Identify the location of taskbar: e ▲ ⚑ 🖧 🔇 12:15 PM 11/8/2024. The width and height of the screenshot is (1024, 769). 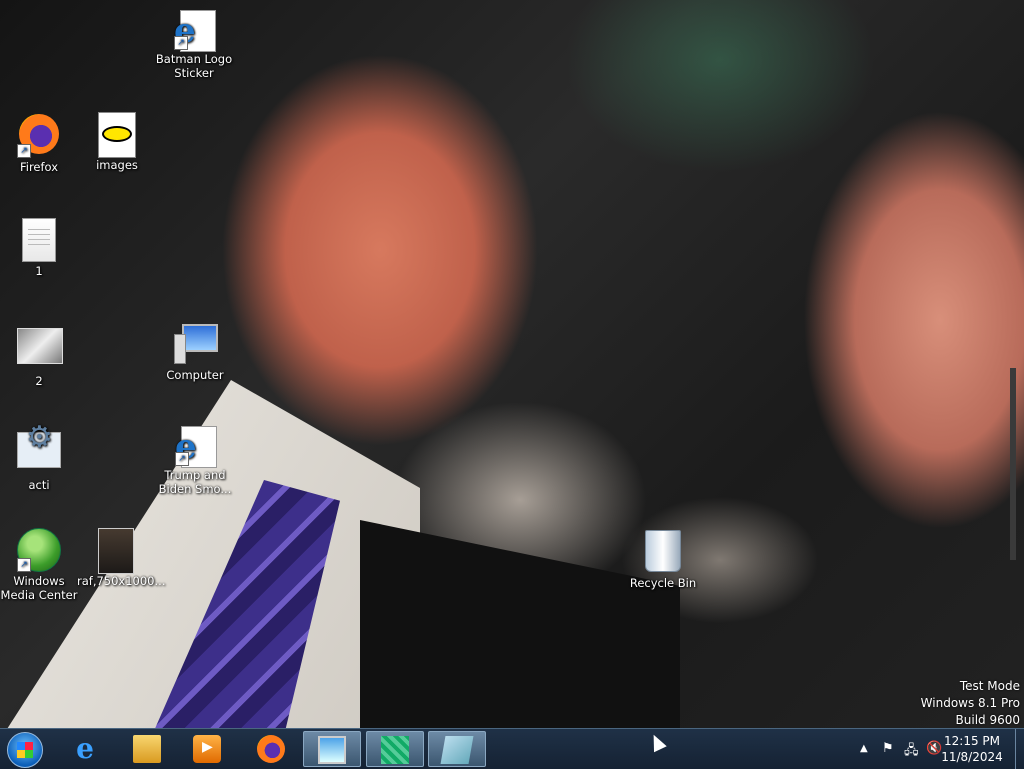
(512, 748).